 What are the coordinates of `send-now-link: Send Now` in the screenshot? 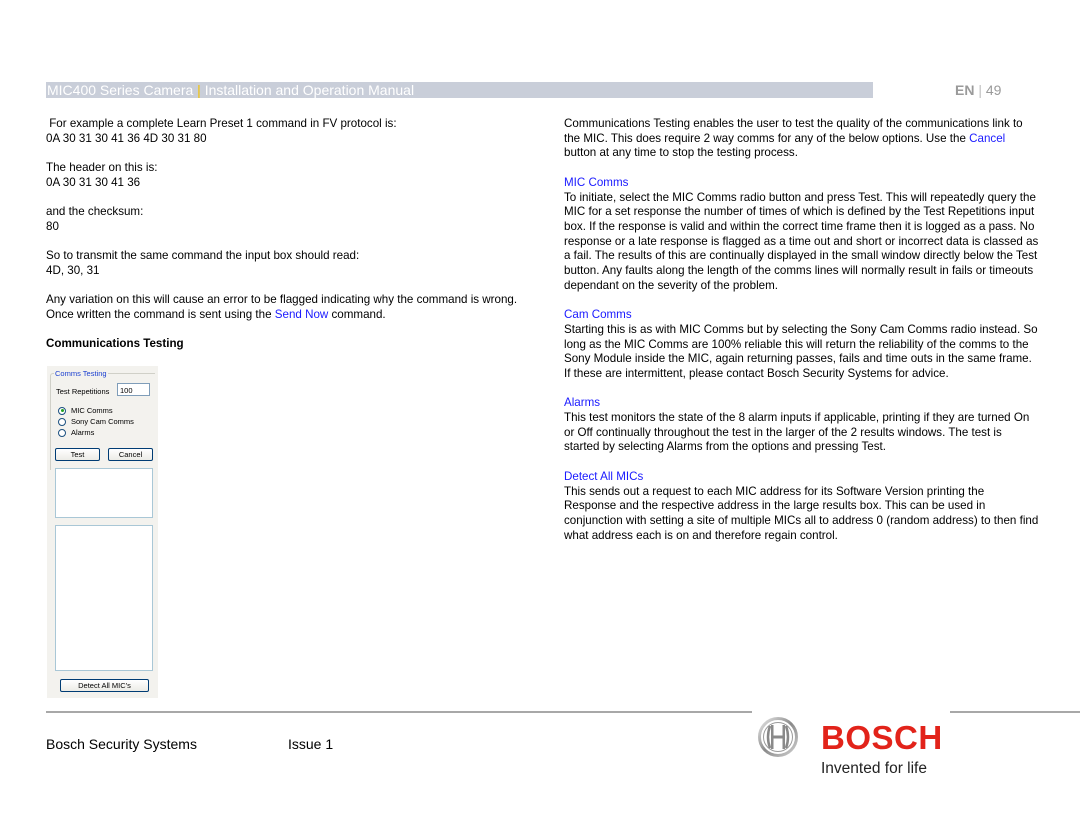 It's located at (302, 314).